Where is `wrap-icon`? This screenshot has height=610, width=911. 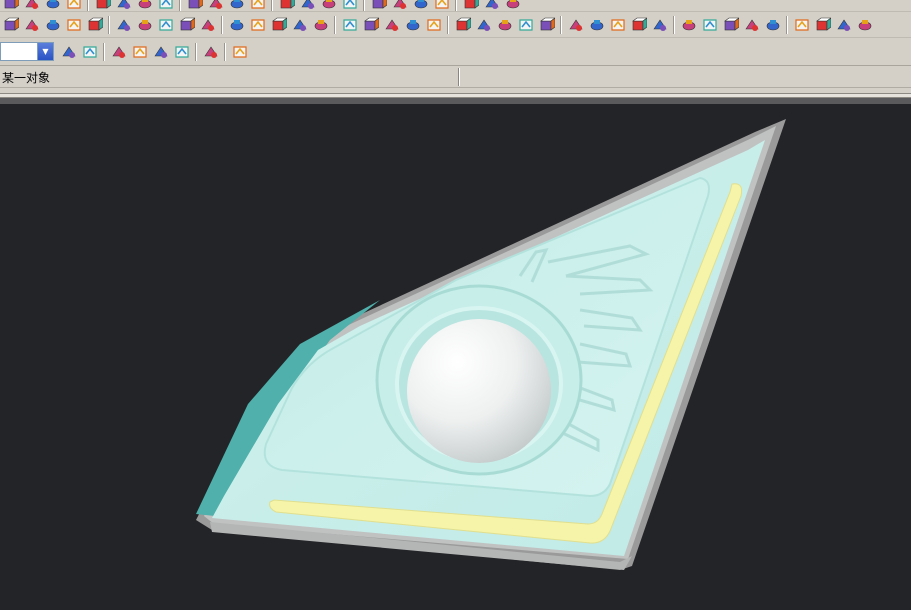
wrap-icon is located at coordinates (688, 24).